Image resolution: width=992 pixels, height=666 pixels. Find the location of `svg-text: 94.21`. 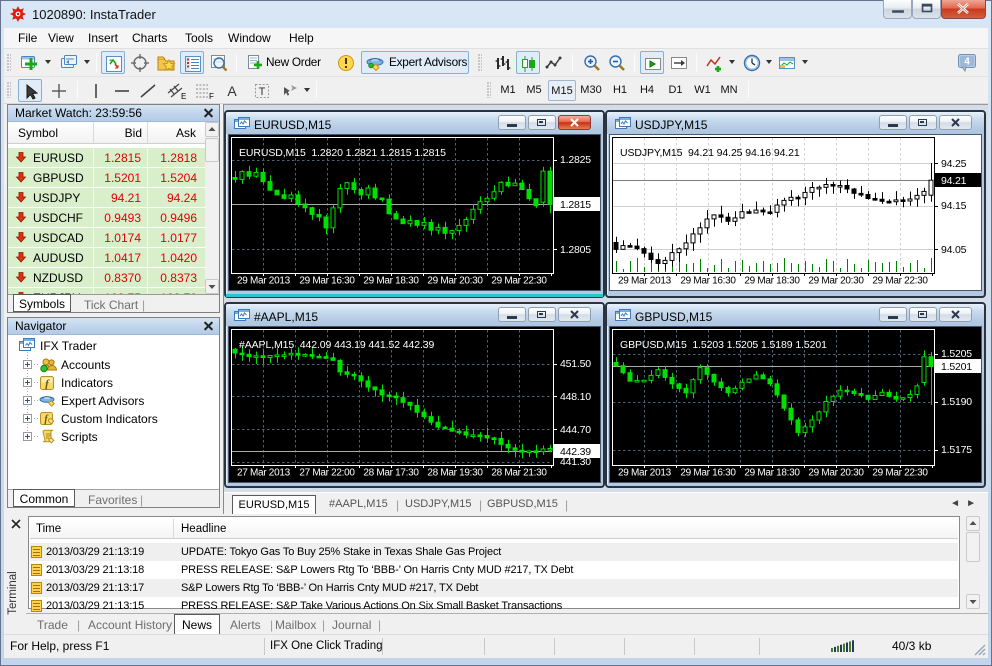

svg-text: 94.21 is located at coordinates (954, 181).